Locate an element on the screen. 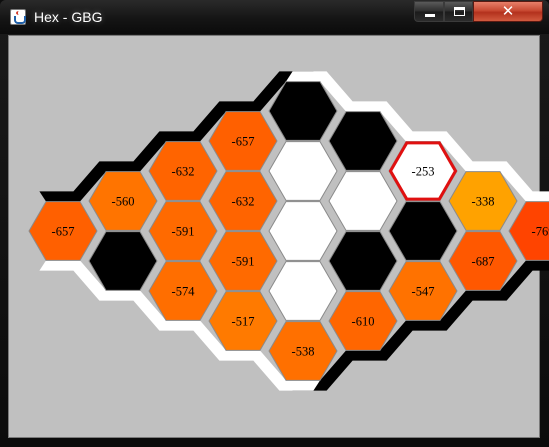 This screenshot has height=447, width=549. hex-cell-value: -687 is located at coordinates (483, 262).